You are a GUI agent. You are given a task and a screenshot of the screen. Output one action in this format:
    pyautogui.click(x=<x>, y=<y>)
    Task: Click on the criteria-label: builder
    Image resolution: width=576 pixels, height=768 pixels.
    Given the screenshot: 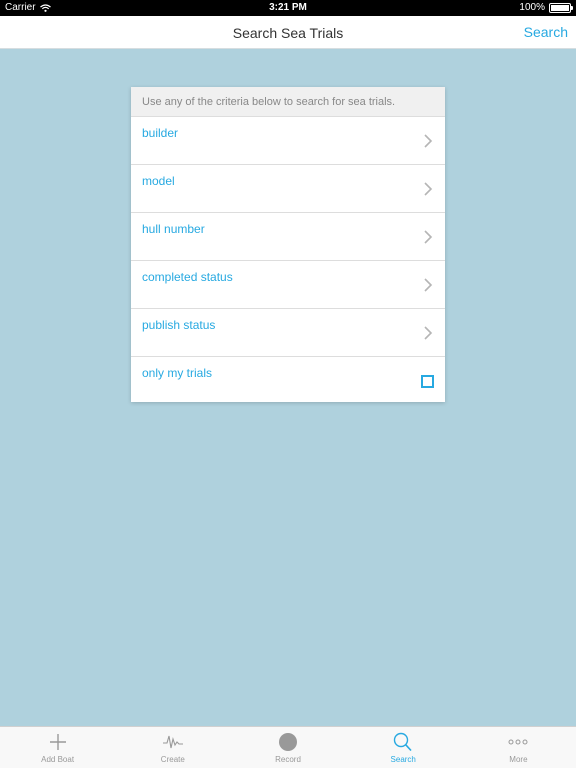 What is the action you would take?
    pyautogui.click(x=160, y=133)
    